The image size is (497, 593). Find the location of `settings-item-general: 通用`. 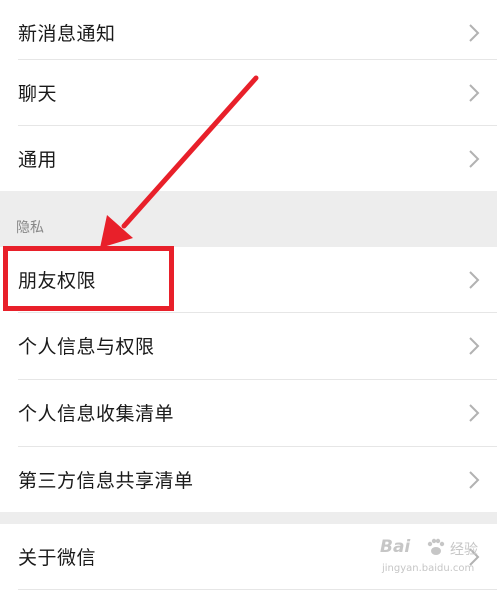

settings-item-general: 通用 is located at coordinates (248, 158).